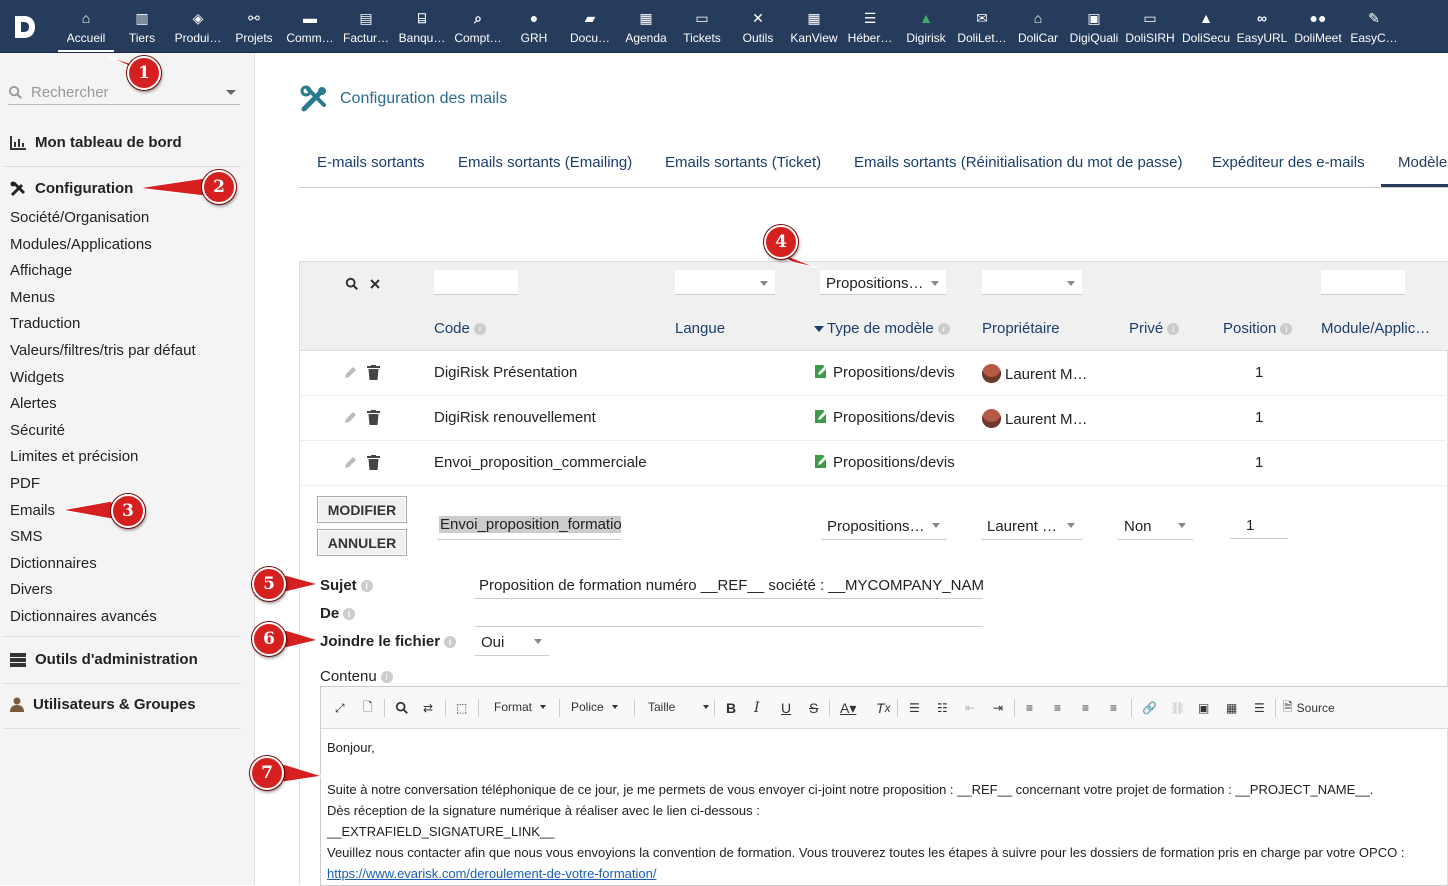  I want to click on nav-item-grh: ● GRH, so click(534, 26).